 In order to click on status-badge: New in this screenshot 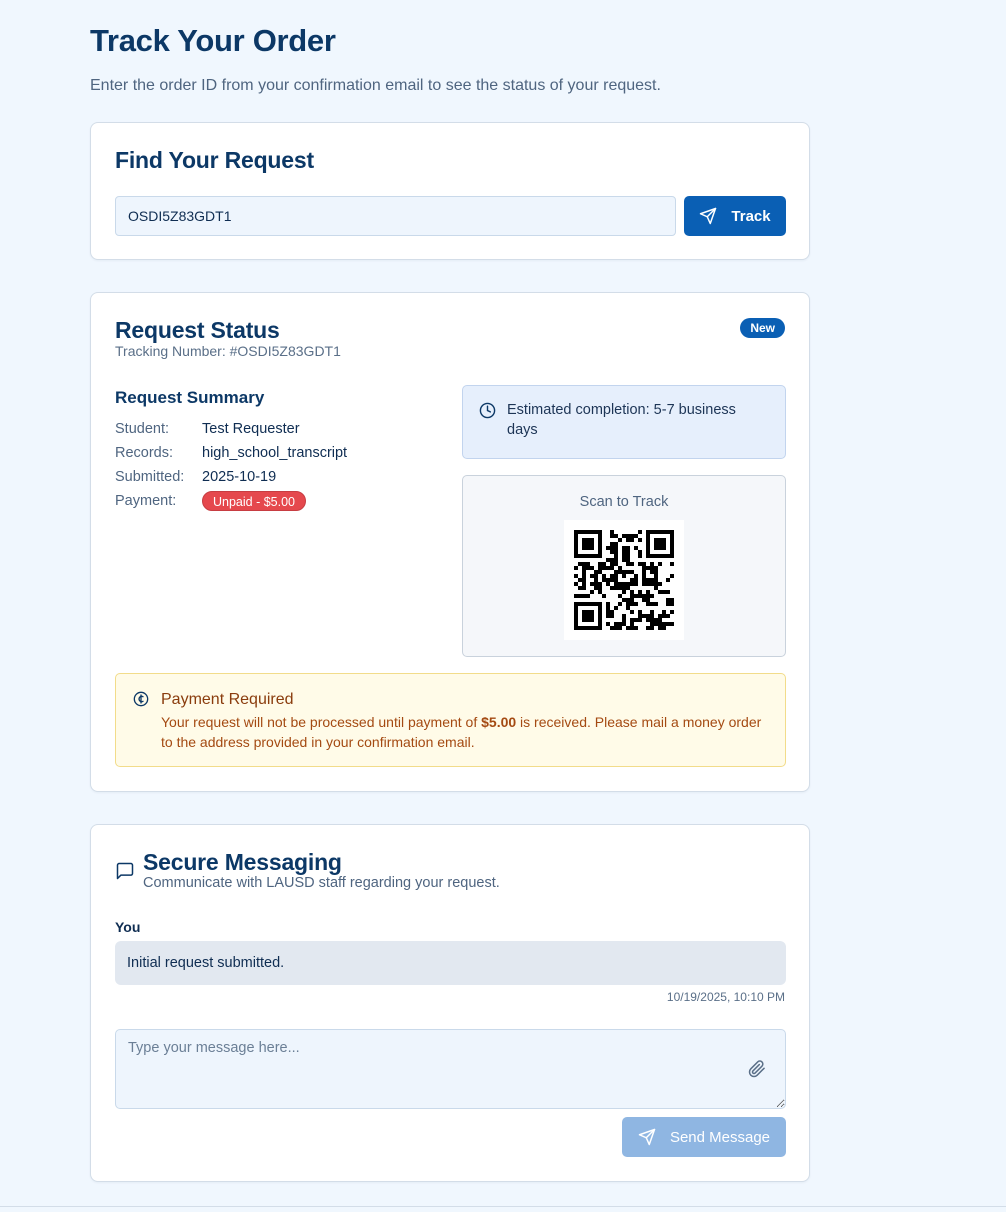, I will do `click(762, 328)`.